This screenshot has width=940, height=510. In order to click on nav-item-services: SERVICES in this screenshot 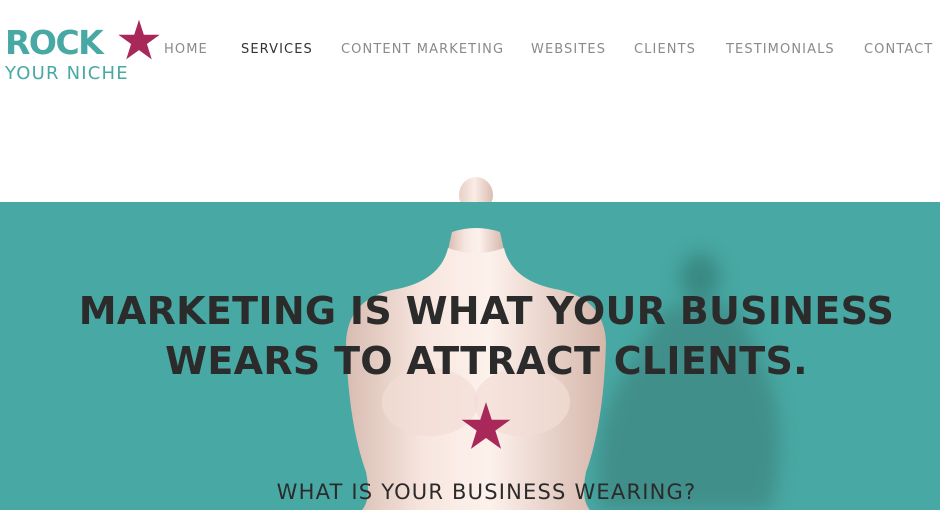, I will do `click(277, 49)`.